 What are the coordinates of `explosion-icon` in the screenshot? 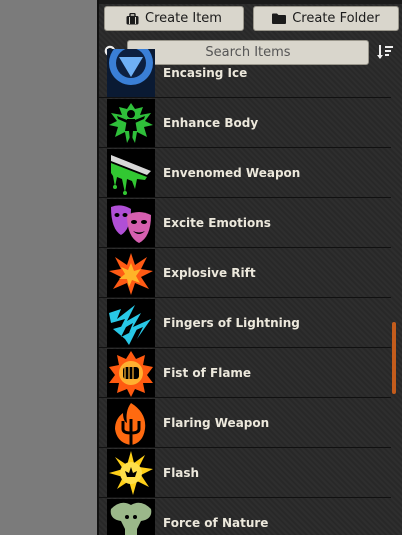 It's located at (131, 273).